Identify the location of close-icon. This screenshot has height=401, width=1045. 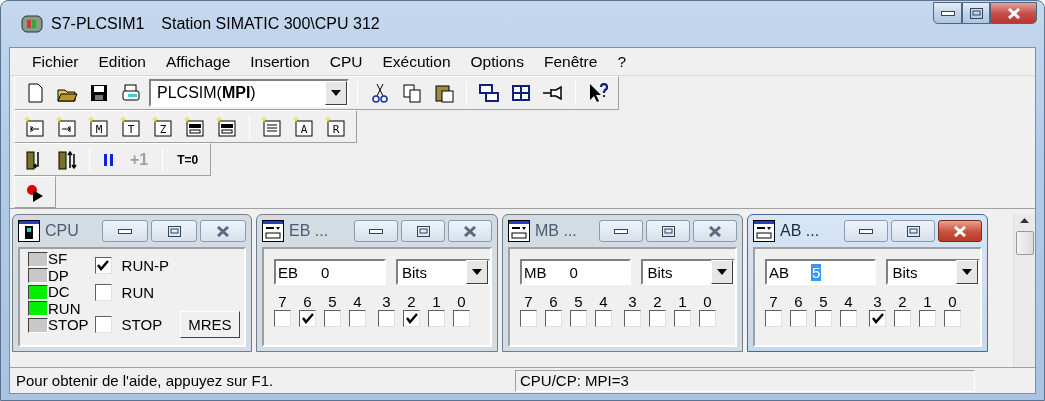
(1013, 13).